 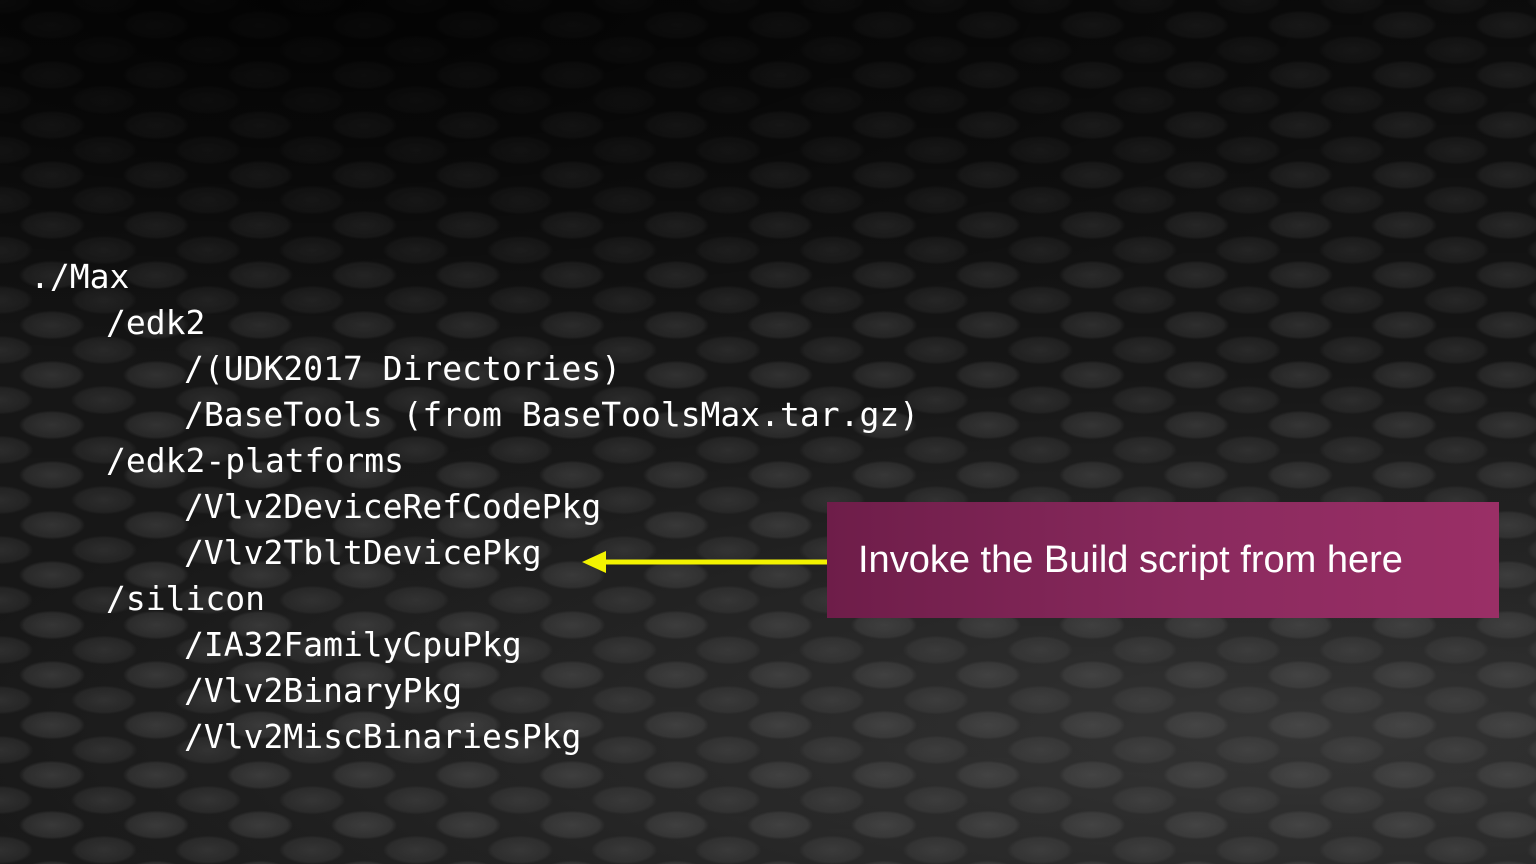 What do you see at coordinates (255, 460) in the screenshot?
I see `tree-item-edk2-platforms: /edk2-platforms` at bounding box center [255, 460].